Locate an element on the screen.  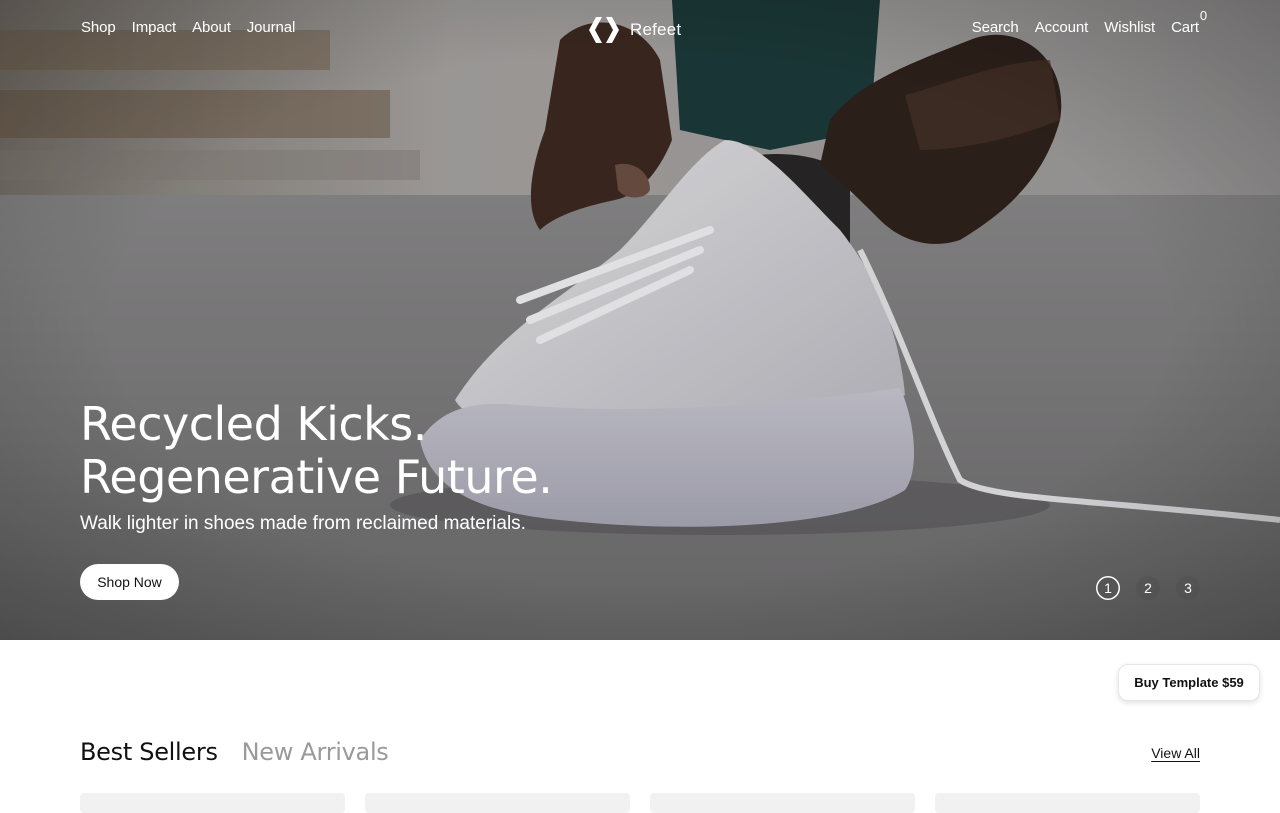
nav-right-links: Search Account Wishlist Cart 0 is located at coordinates (1089, 22).